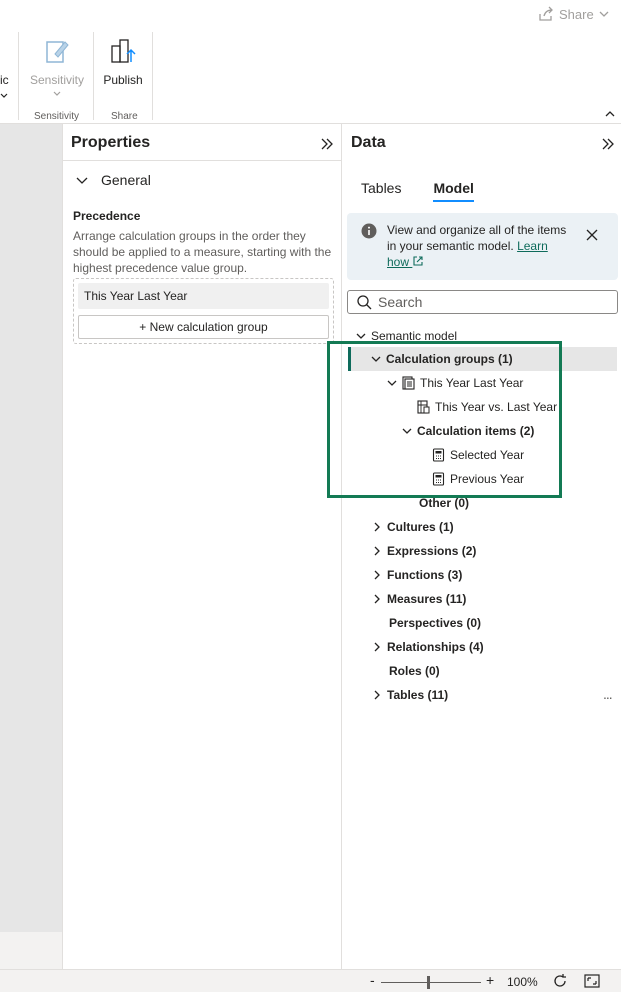  Describe the element at coordinates (368, 142) in the screenshot. I see `data-title: Data` at that location.